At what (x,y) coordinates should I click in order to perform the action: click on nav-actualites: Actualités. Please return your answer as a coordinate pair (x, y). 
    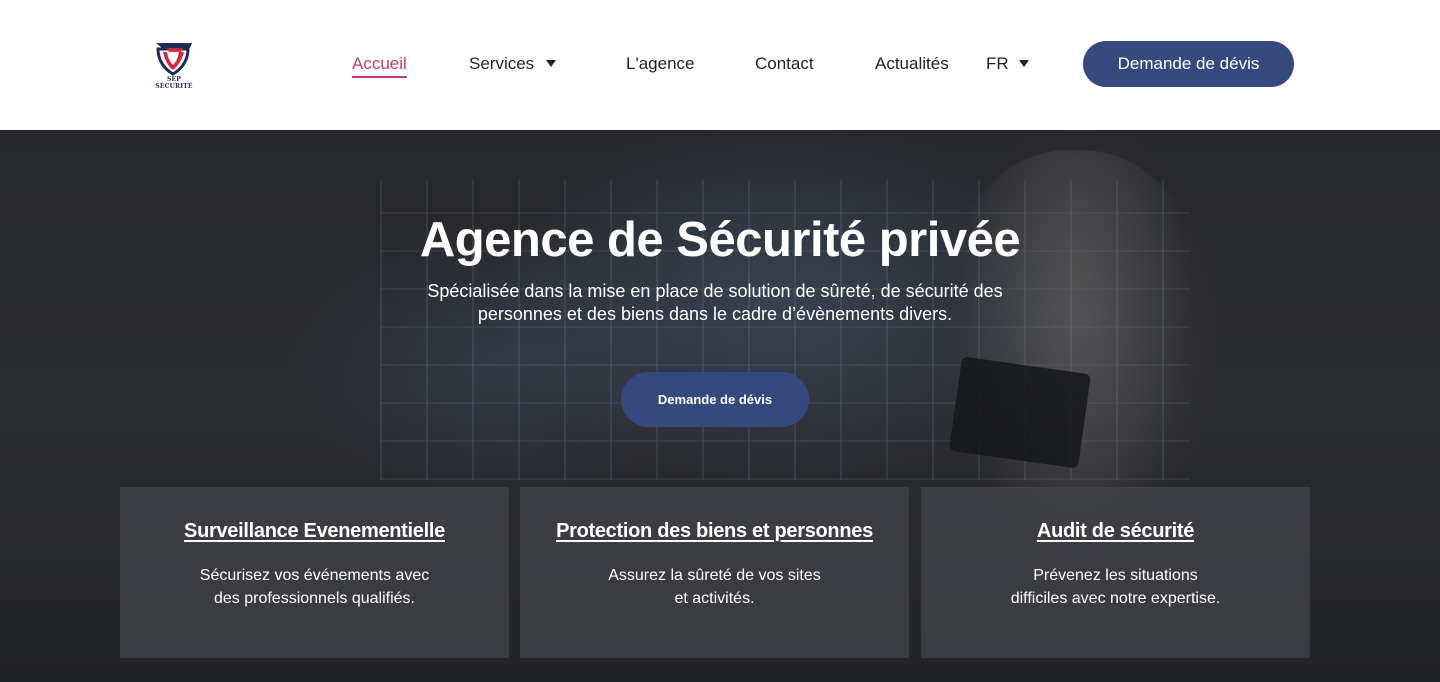
    Looking at the image, I should click on (912, 64).